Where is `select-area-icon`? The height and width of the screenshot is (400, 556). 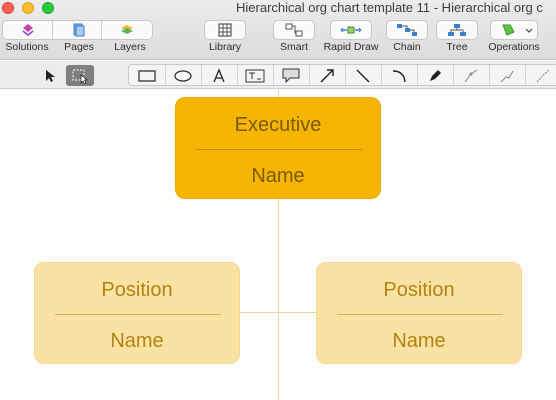 select-area-icon is located at coordinates (80, 76).